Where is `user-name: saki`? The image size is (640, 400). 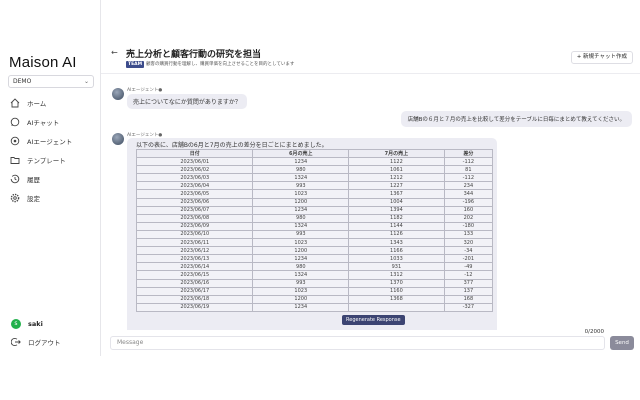 user-name: saki is located at coordinates (35, 324).